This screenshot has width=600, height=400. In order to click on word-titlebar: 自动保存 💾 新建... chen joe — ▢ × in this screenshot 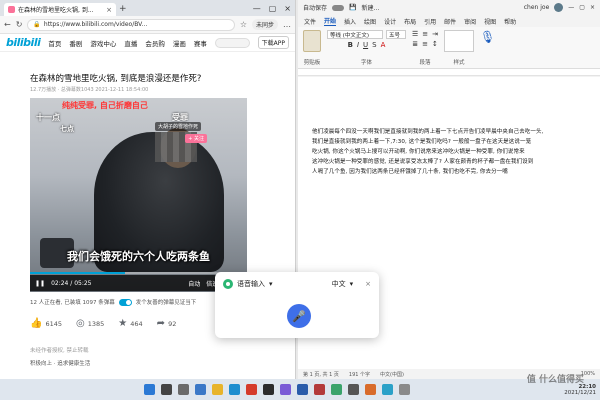, I will do `click(449, 7)`.